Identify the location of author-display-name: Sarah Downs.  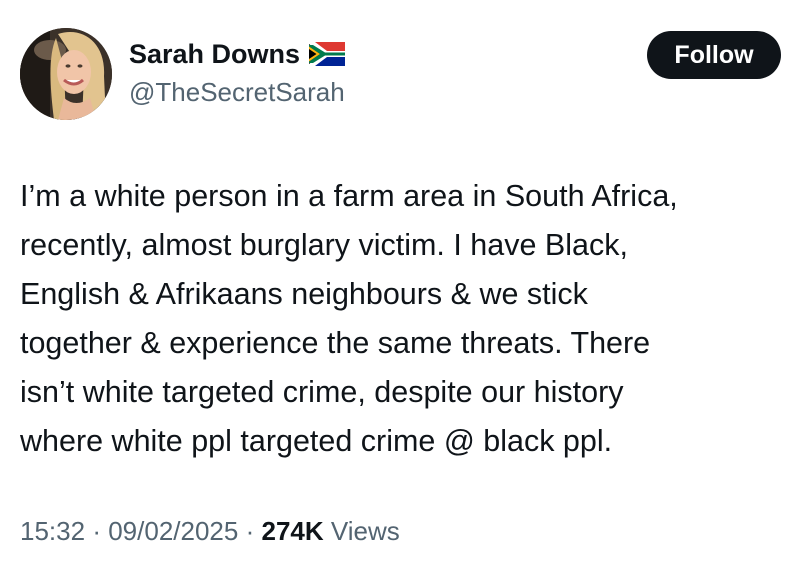
(214, 54).